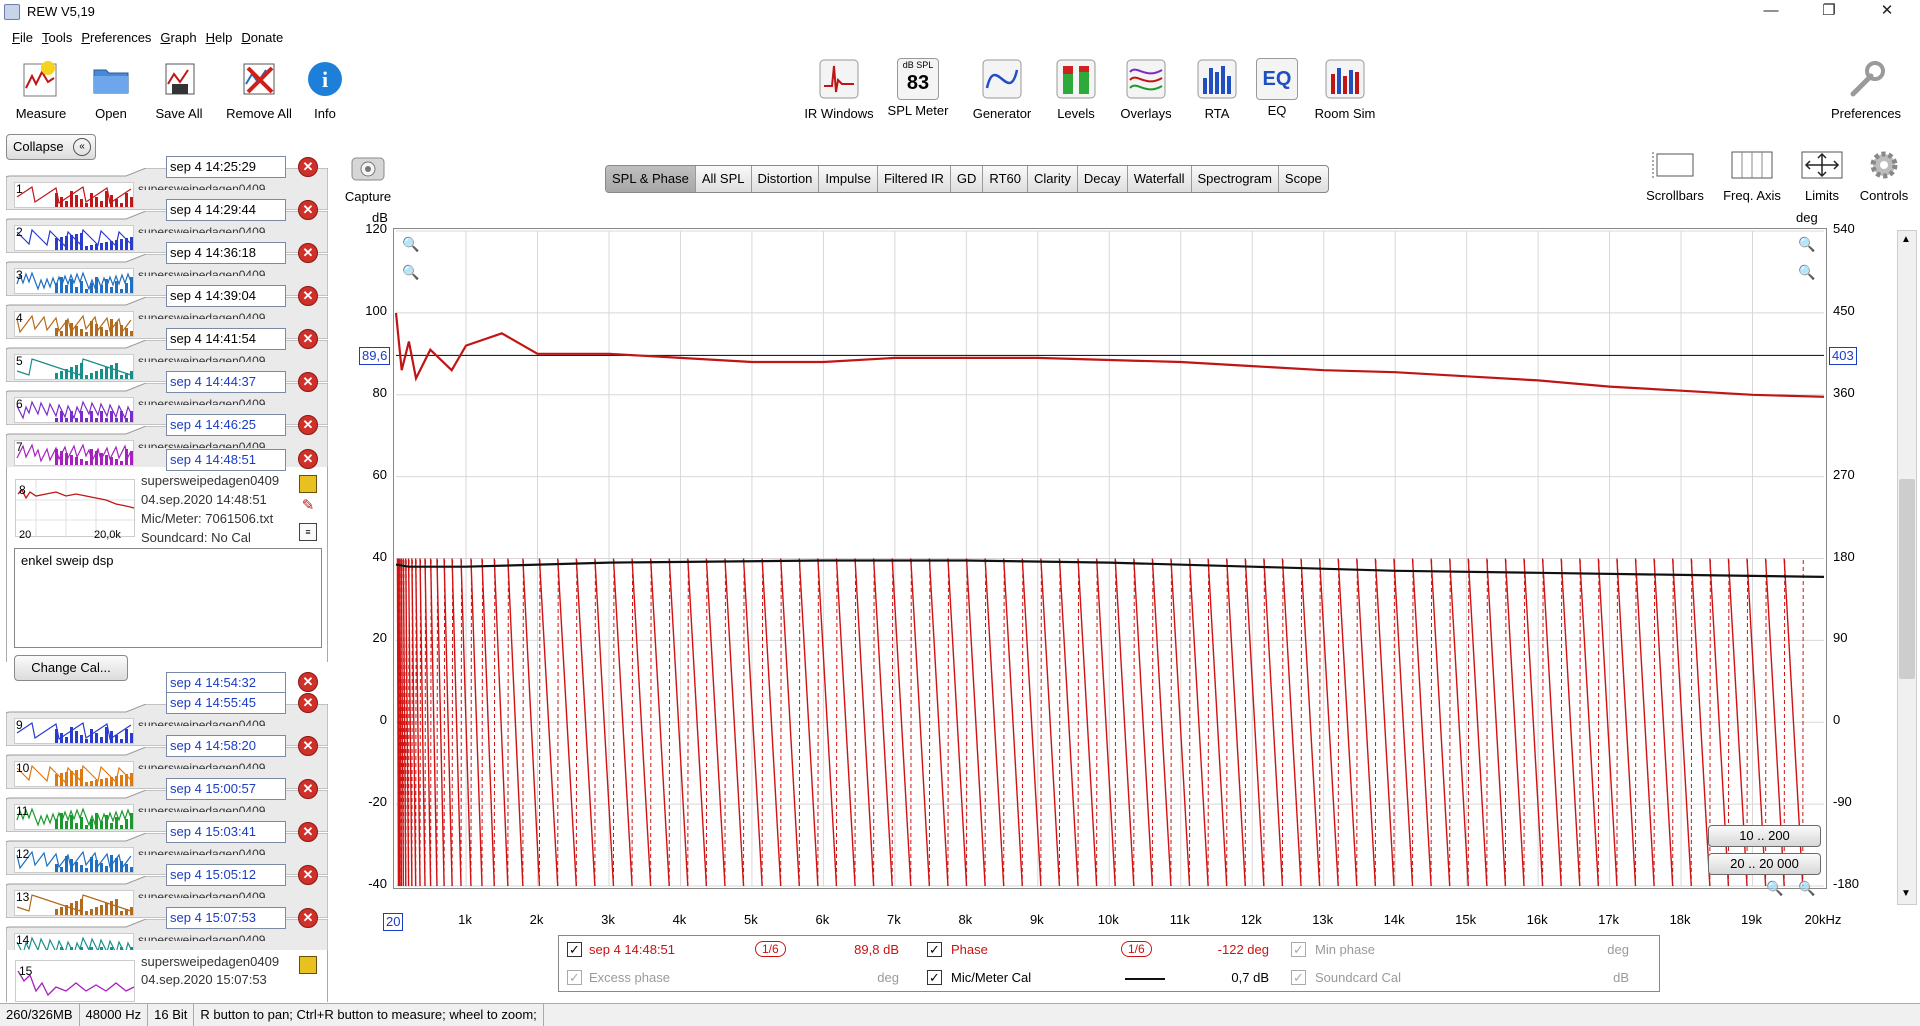  What do you see at coordinates (651, 179) in the screenshot?
I see `graph-tab-spl-phase: SPL & Phase` at bounding box center [651, 179].